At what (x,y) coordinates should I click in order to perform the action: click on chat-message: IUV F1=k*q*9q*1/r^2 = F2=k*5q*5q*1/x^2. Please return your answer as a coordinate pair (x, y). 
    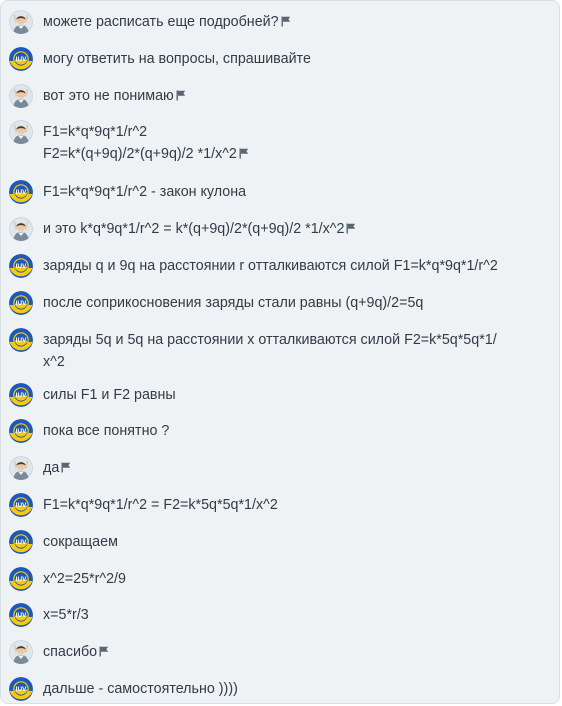
    Looking at the image, I should click on (280, 511).